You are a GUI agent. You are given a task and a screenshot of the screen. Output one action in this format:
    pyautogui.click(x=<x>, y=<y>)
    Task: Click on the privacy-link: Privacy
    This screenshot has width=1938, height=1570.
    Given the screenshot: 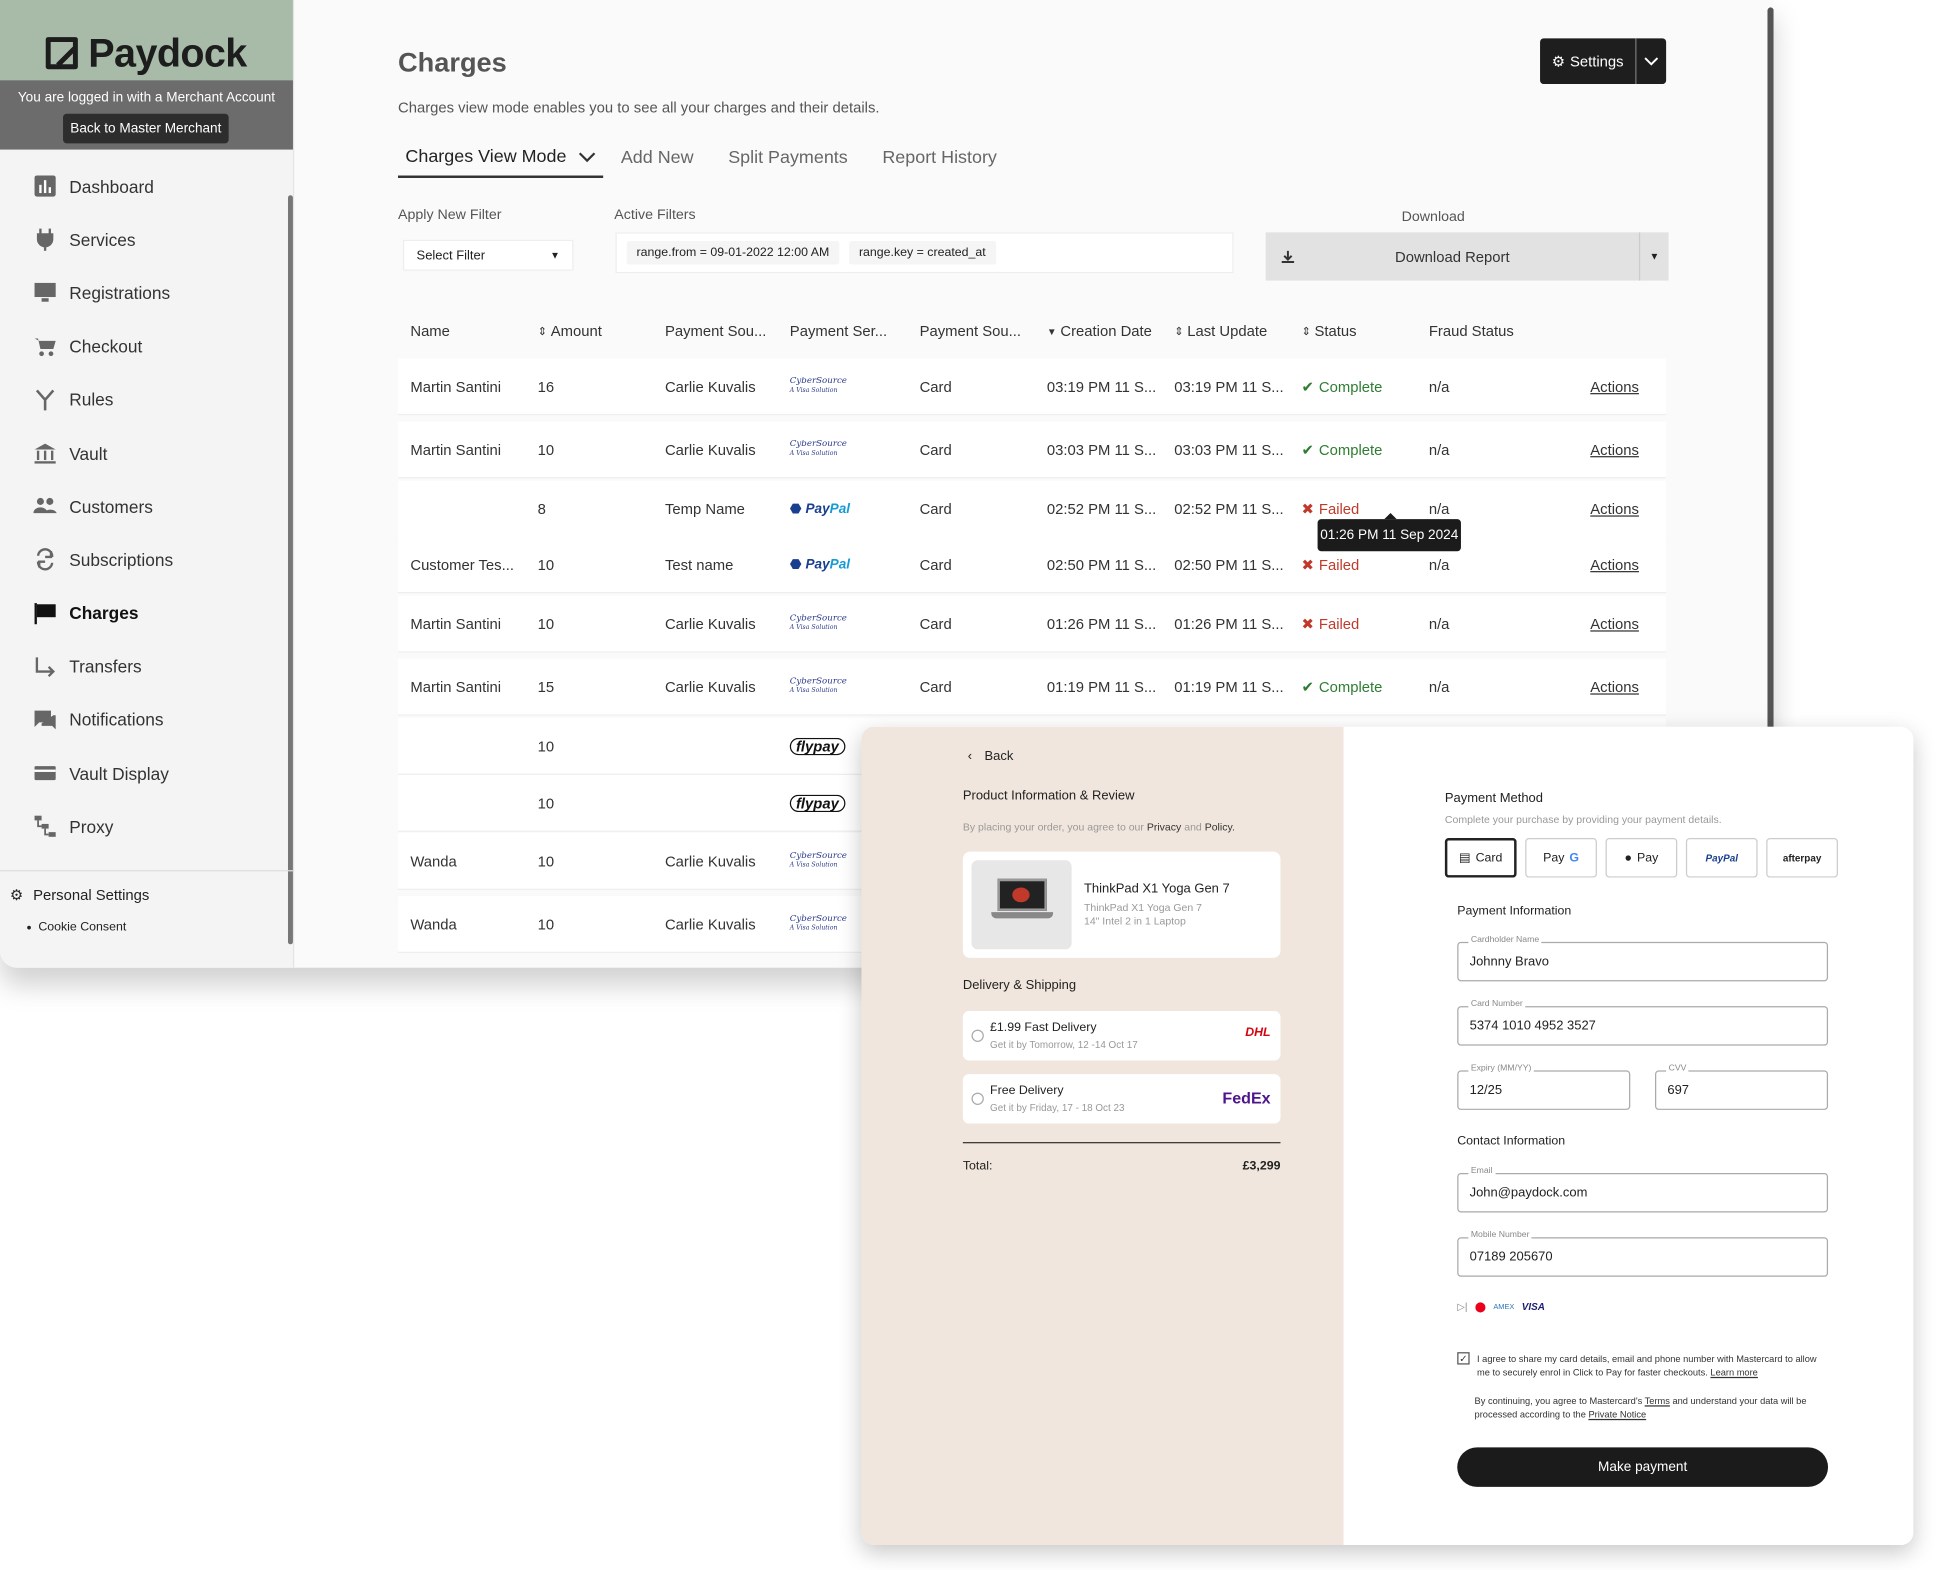 What is the action you would take?
    pyautogui.click(x=1164, y=827)
    